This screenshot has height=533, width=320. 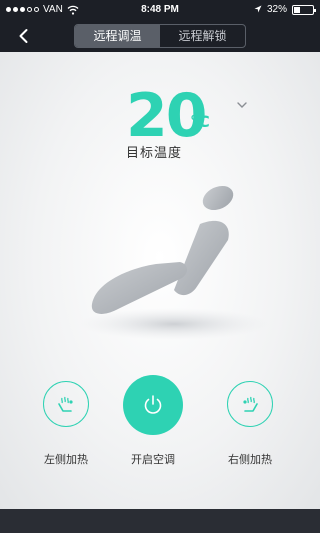 What do you see at coordinates (242, 105) in the screenshot?
I see `chevron-down-icon` at bounding box center [242, 105].